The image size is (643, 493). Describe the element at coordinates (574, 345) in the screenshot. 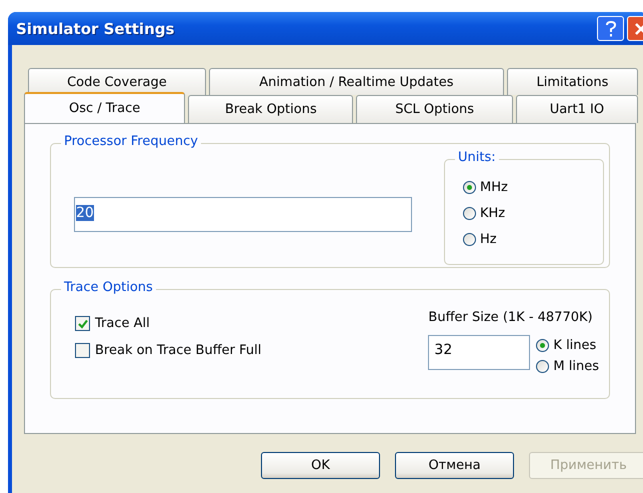

I see `radio-label: K lines` at that location.